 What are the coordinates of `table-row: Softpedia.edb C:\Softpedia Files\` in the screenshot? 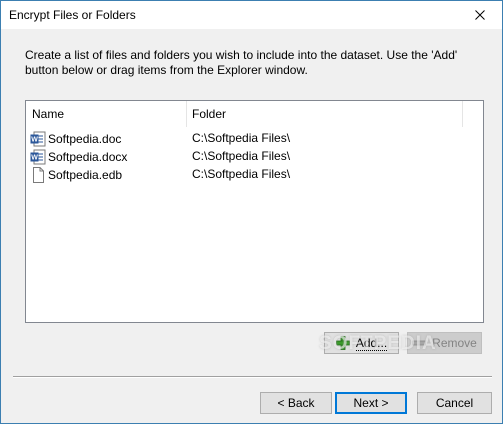 It's located at (254, 174).